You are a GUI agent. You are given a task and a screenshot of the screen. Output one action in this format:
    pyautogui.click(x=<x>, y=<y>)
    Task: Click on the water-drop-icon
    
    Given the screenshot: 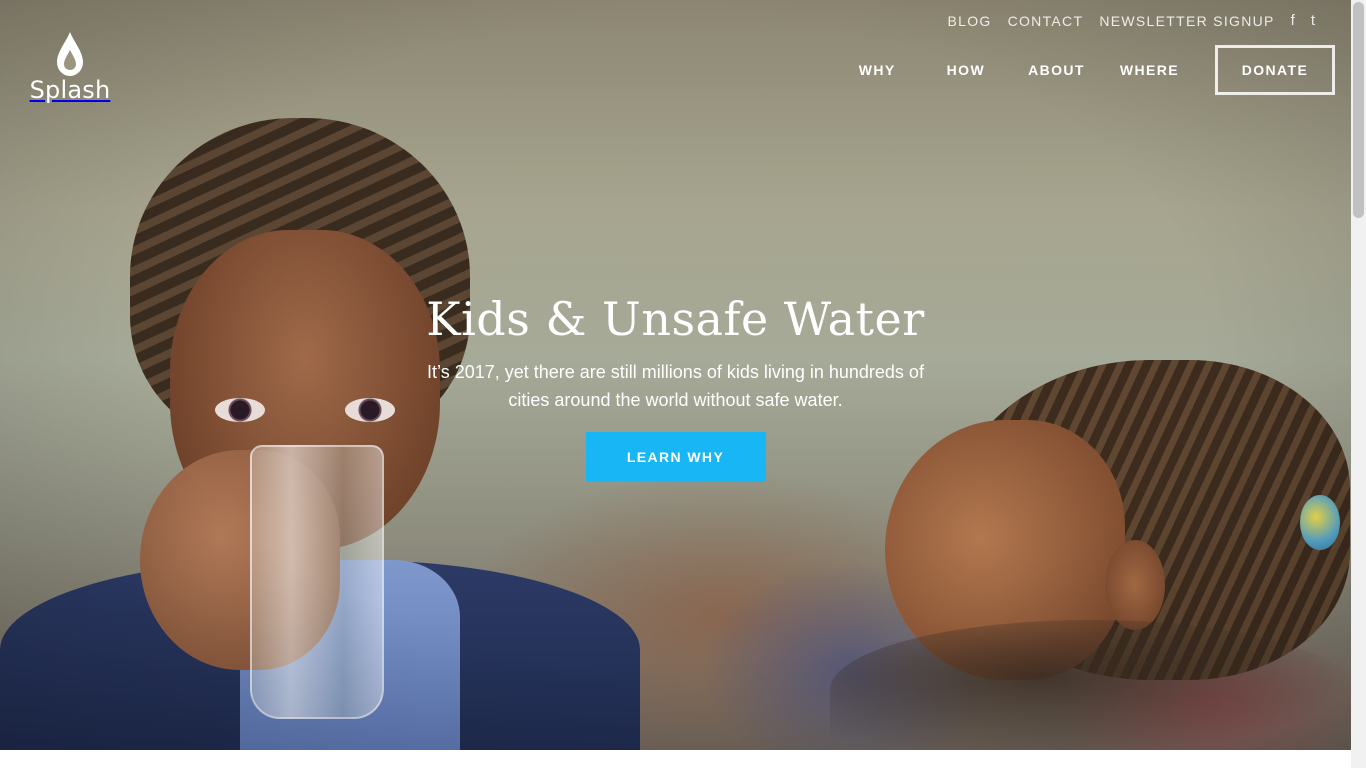 What is the action you would take?
    pyautogui.click(x=70, y=54)
    